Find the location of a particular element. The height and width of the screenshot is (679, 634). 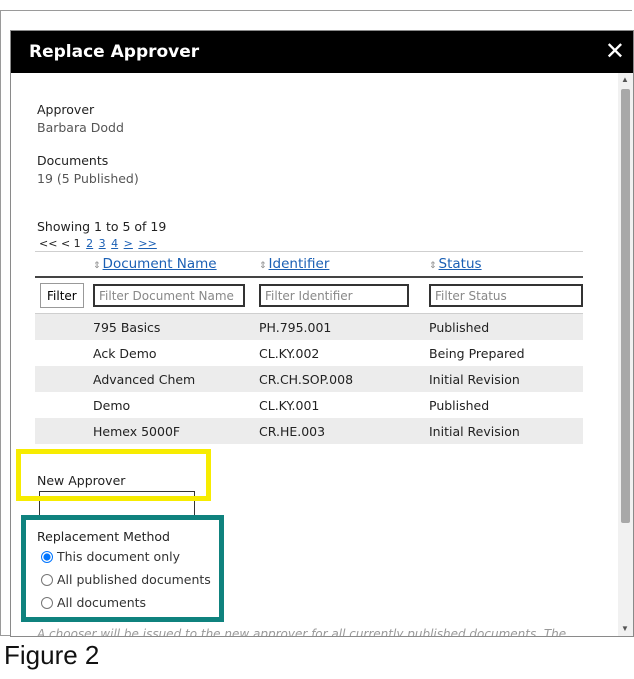

pagination: << < 1 2 3 4 > >> is located at coordinates (98, 243).